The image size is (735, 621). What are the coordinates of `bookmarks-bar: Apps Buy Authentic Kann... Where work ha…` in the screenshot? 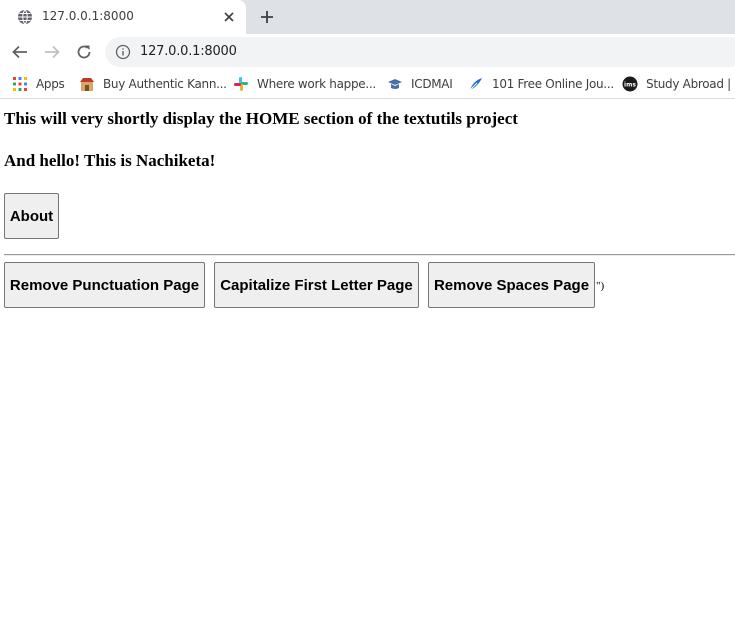 It's located at (367, 84).